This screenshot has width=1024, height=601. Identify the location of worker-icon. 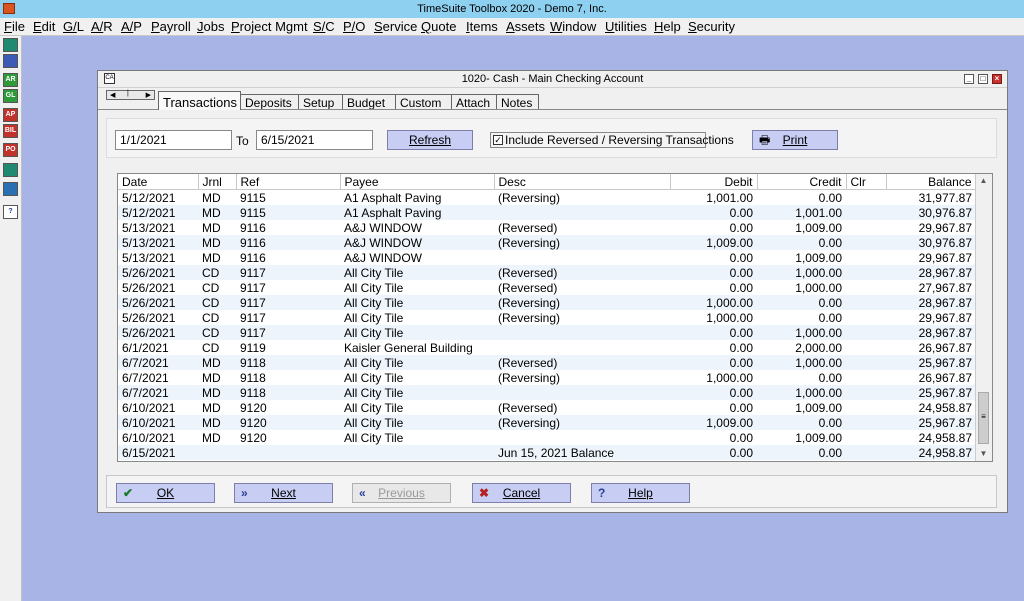
(10, 189).